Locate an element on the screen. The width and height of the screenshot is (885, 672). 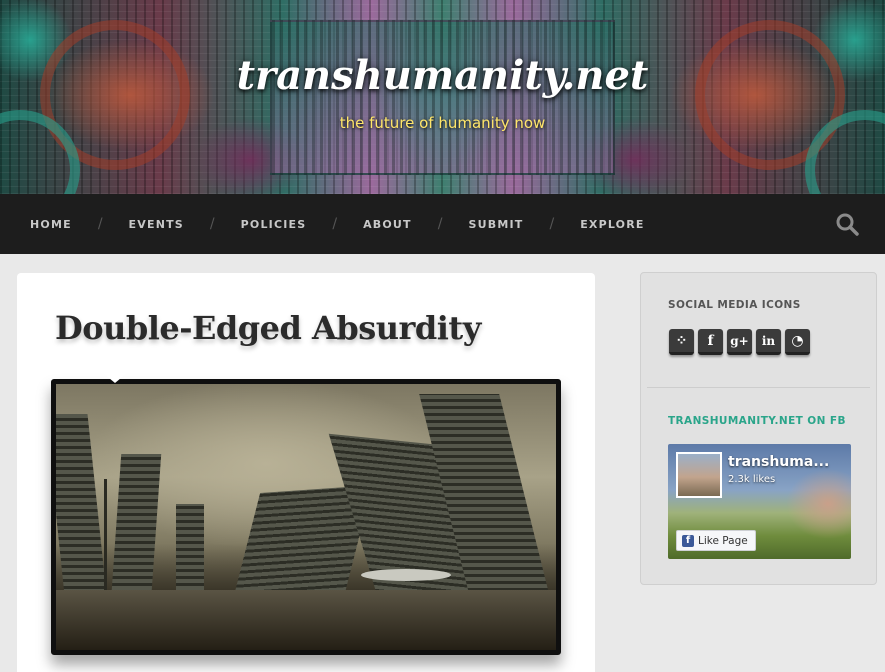
social-widget-title: SOCIAL MEDIA ICONS is located at coordinates (734, 305).